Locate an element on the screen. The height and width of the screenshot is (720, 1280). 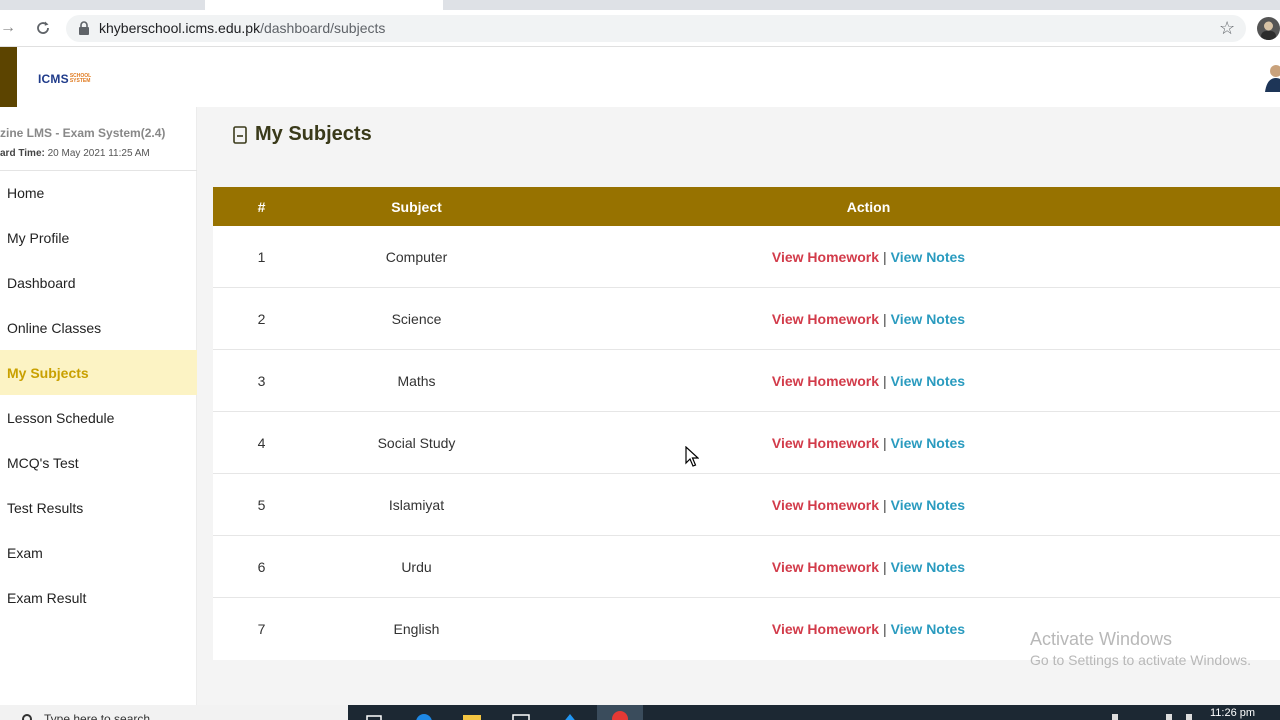
watermark-line2: Go to Settings to activate Windows. is located at coordinates (1140, 660).